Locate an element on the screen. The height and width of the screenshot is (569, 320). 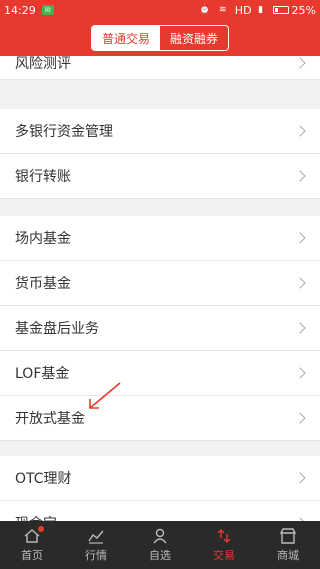
menu-item-risk-assessment: 风险测评 is located at coordinates (160, 68).